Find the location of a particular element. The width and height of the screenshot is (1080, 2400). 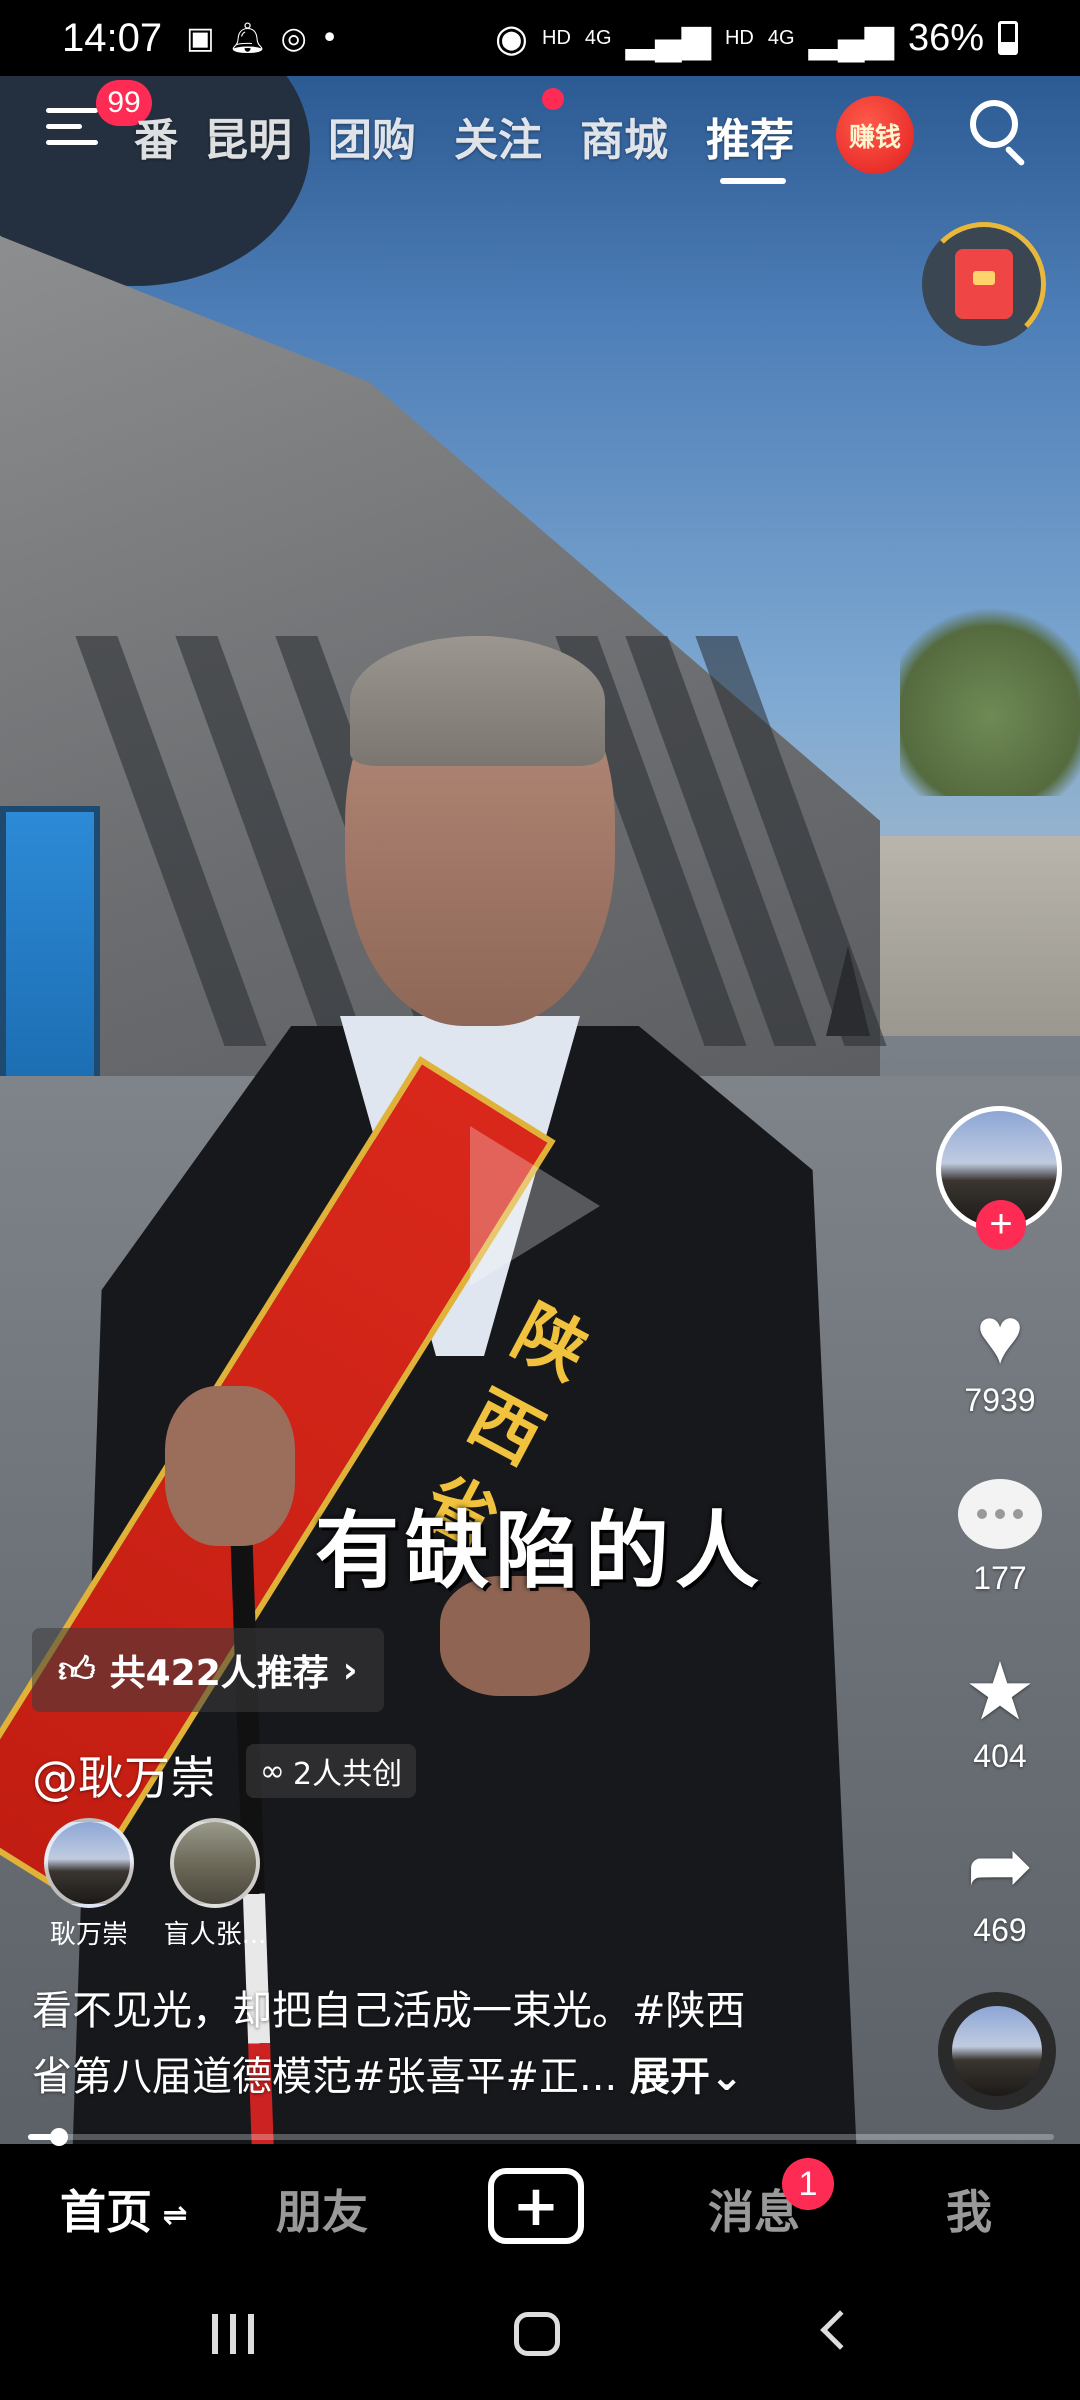

tab-kunming: 昆明 is located at coordinates (248, 136).